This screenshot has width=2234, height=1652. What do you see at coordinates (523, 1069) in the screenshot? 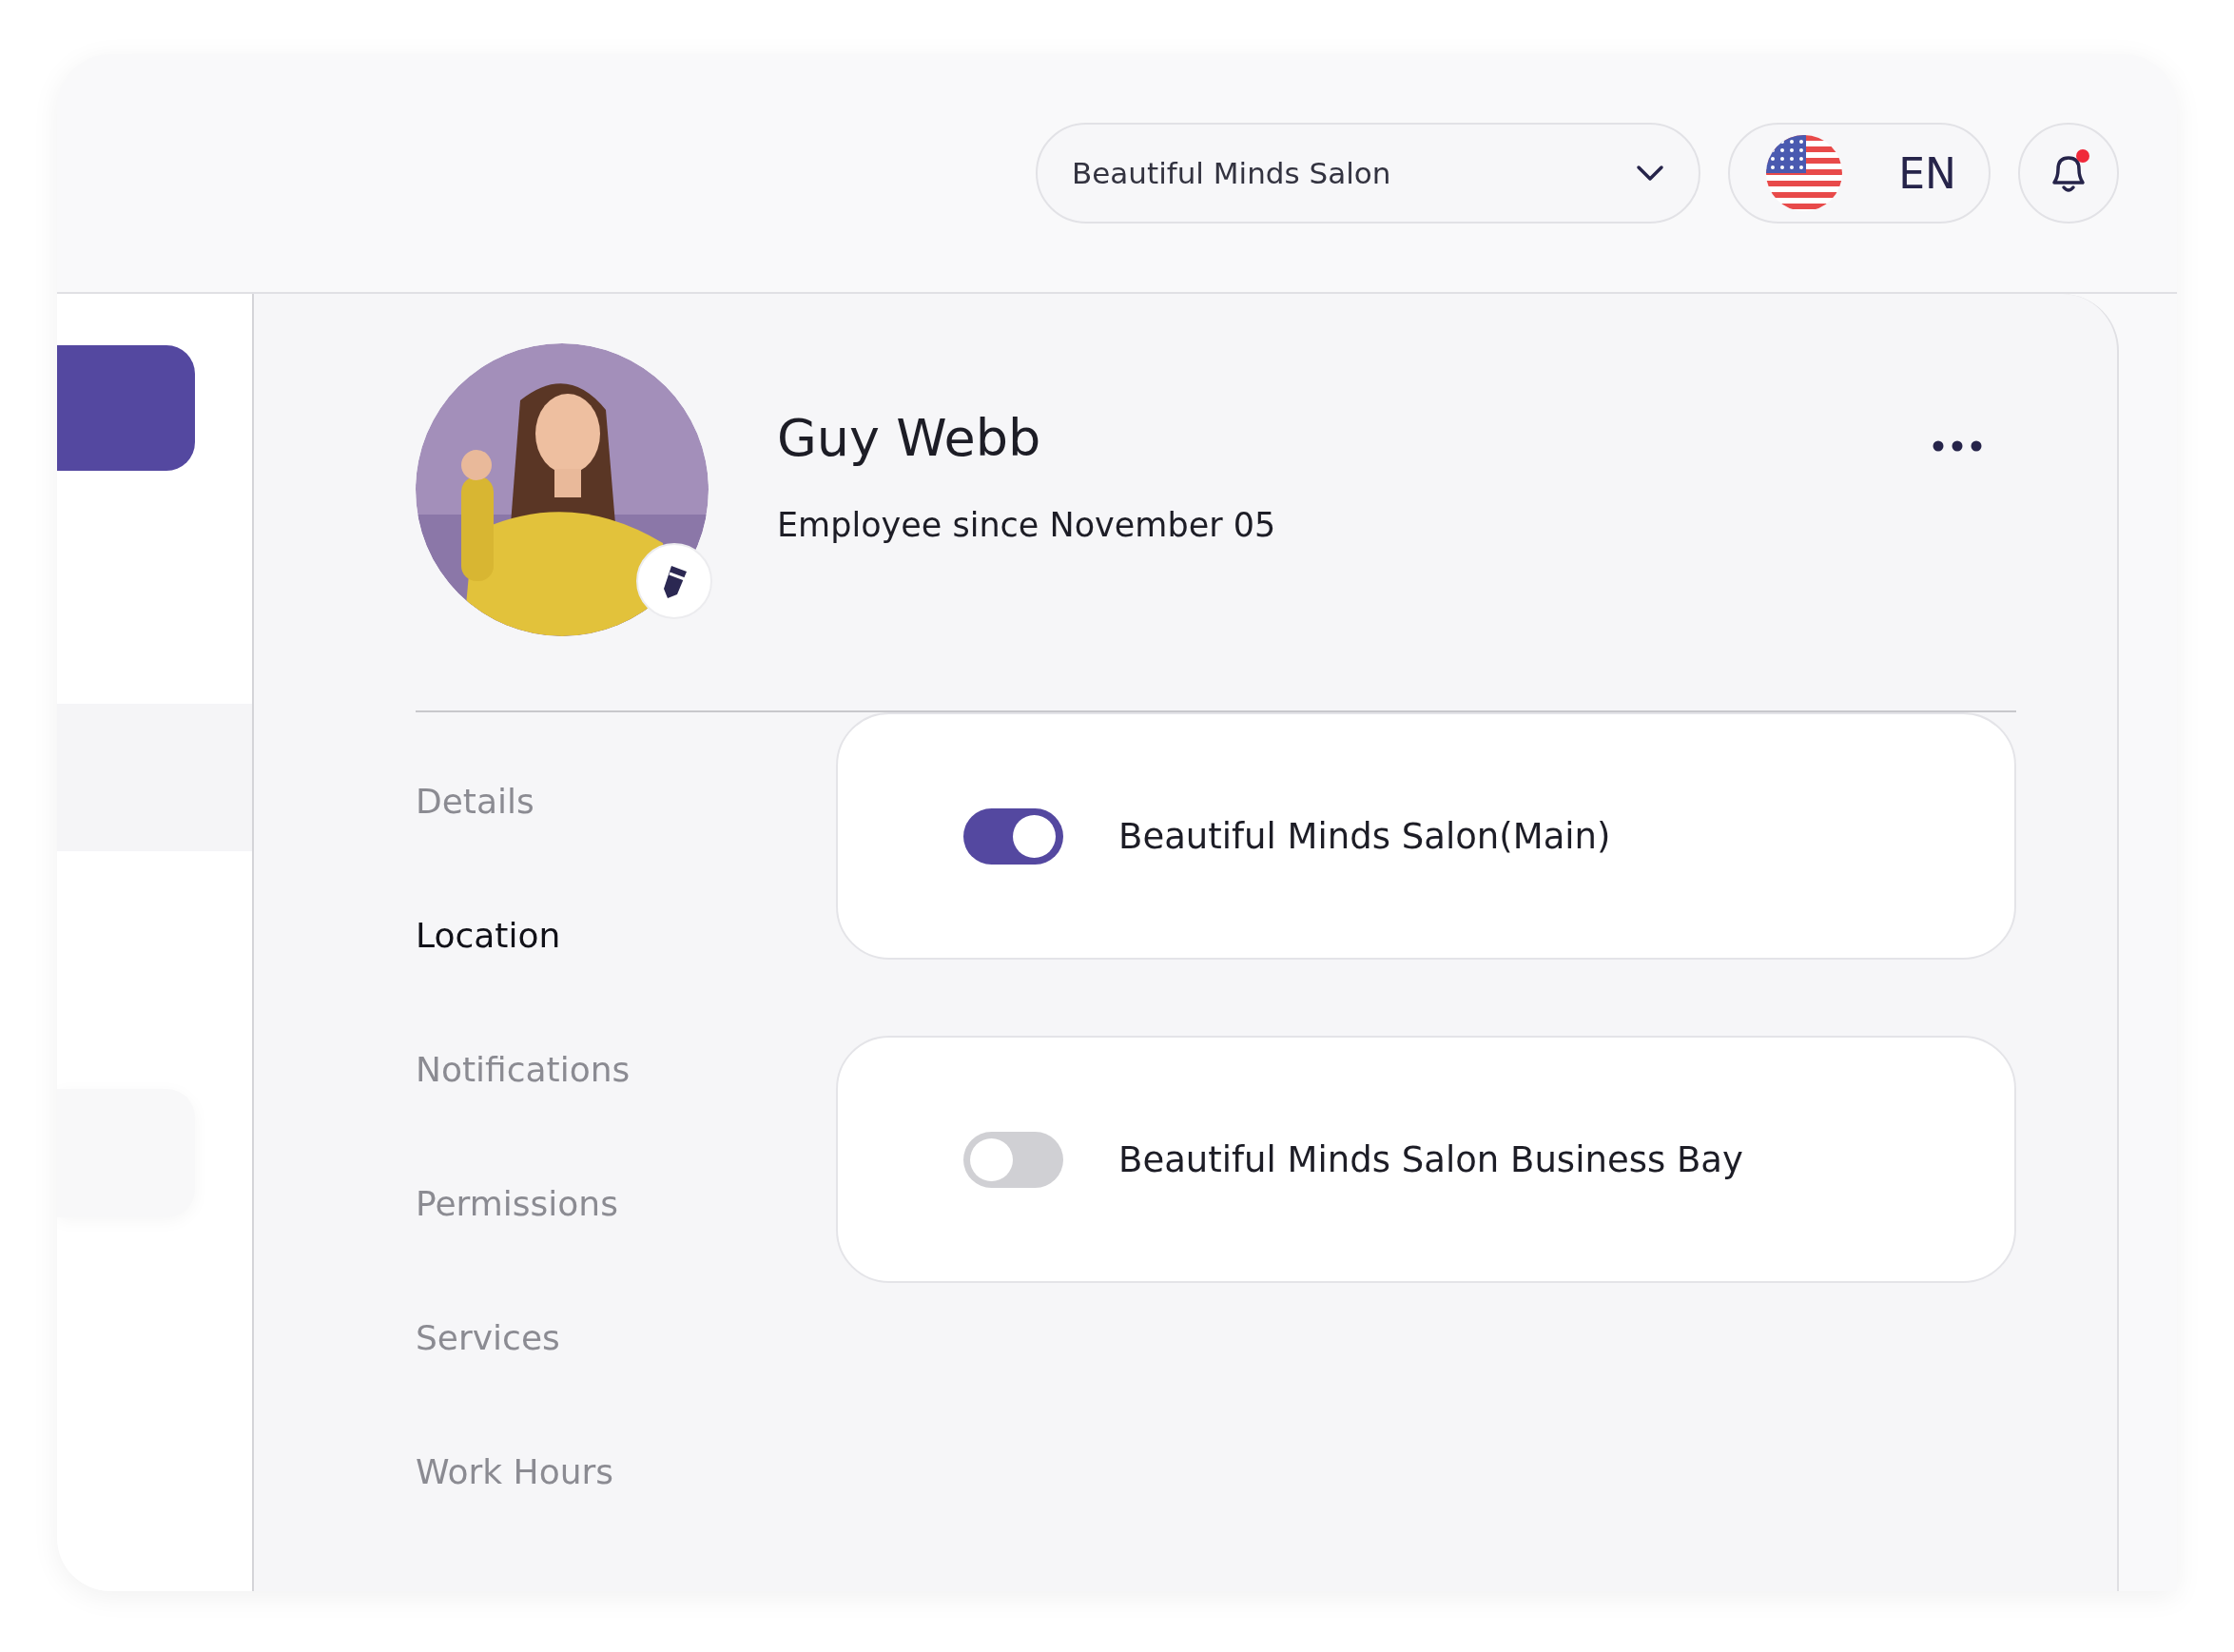
I see `profile-tab: Notifications` at bounding box center [523, 1069].